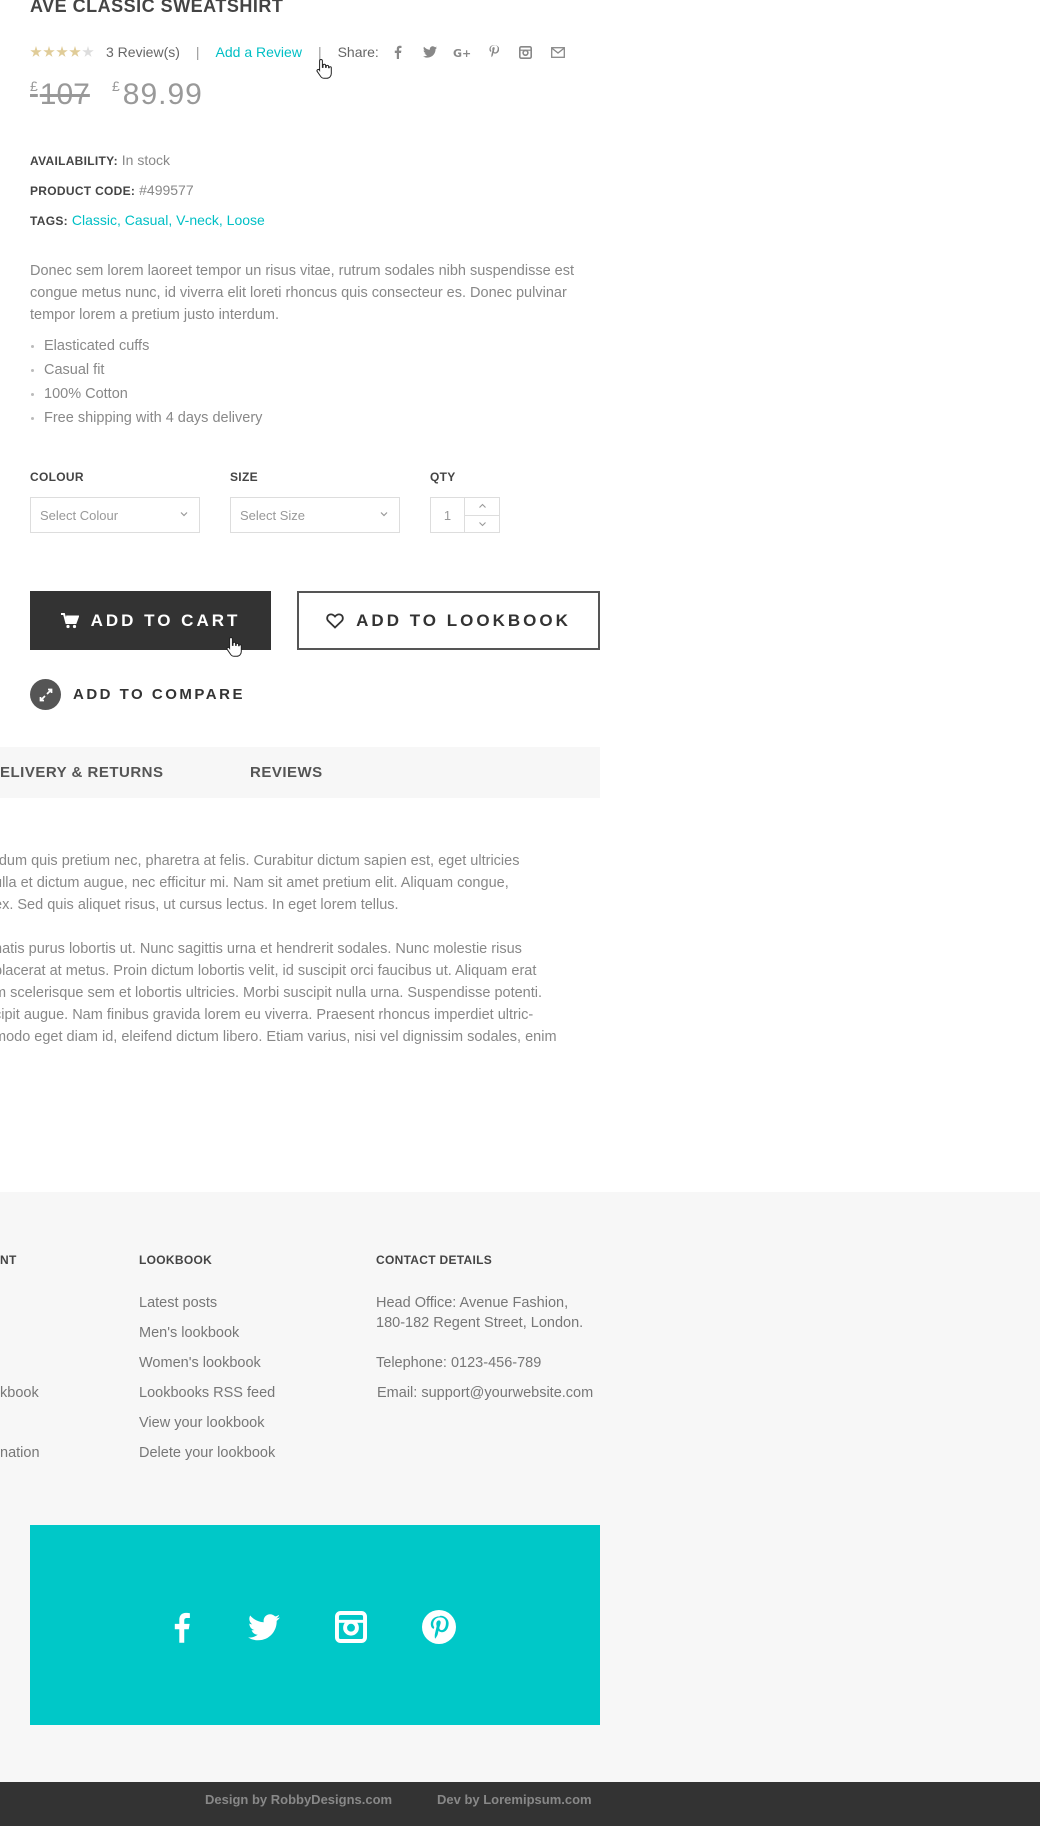  Describe the element at coordinates (157, 8) in the screenshot. I see `product-title: AVE CLASSIC SWEATSHIRT` at that location.